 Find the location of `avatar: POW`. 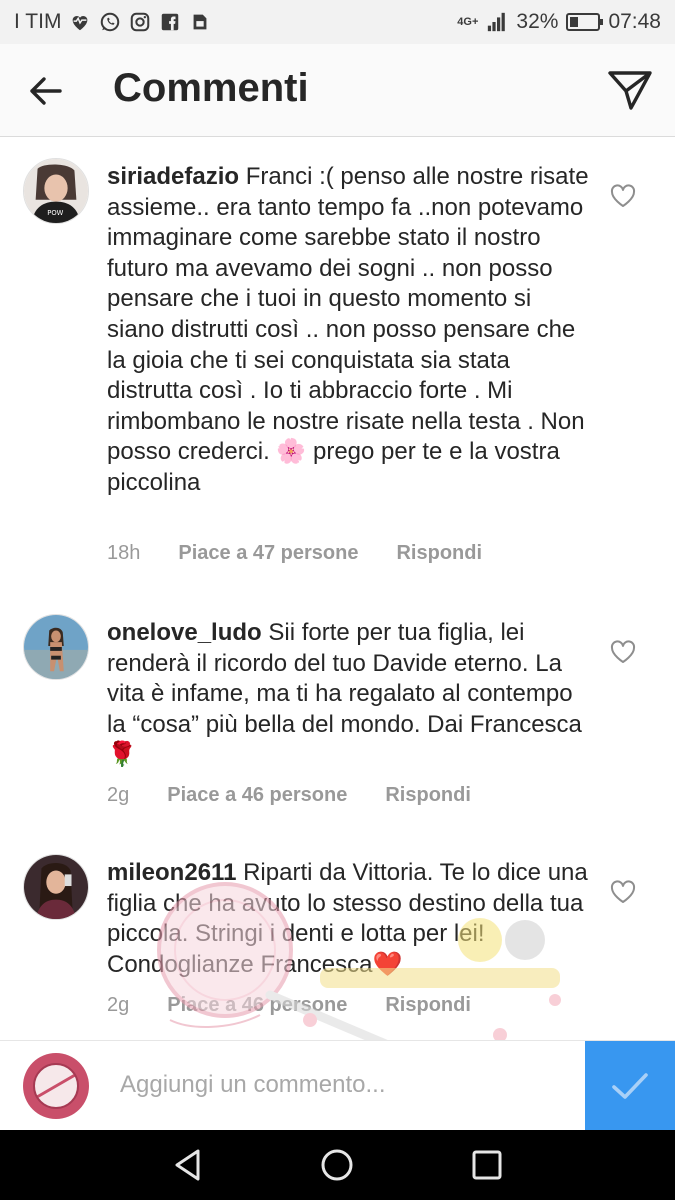

avatar: POW is located at coordinates (56, 191).